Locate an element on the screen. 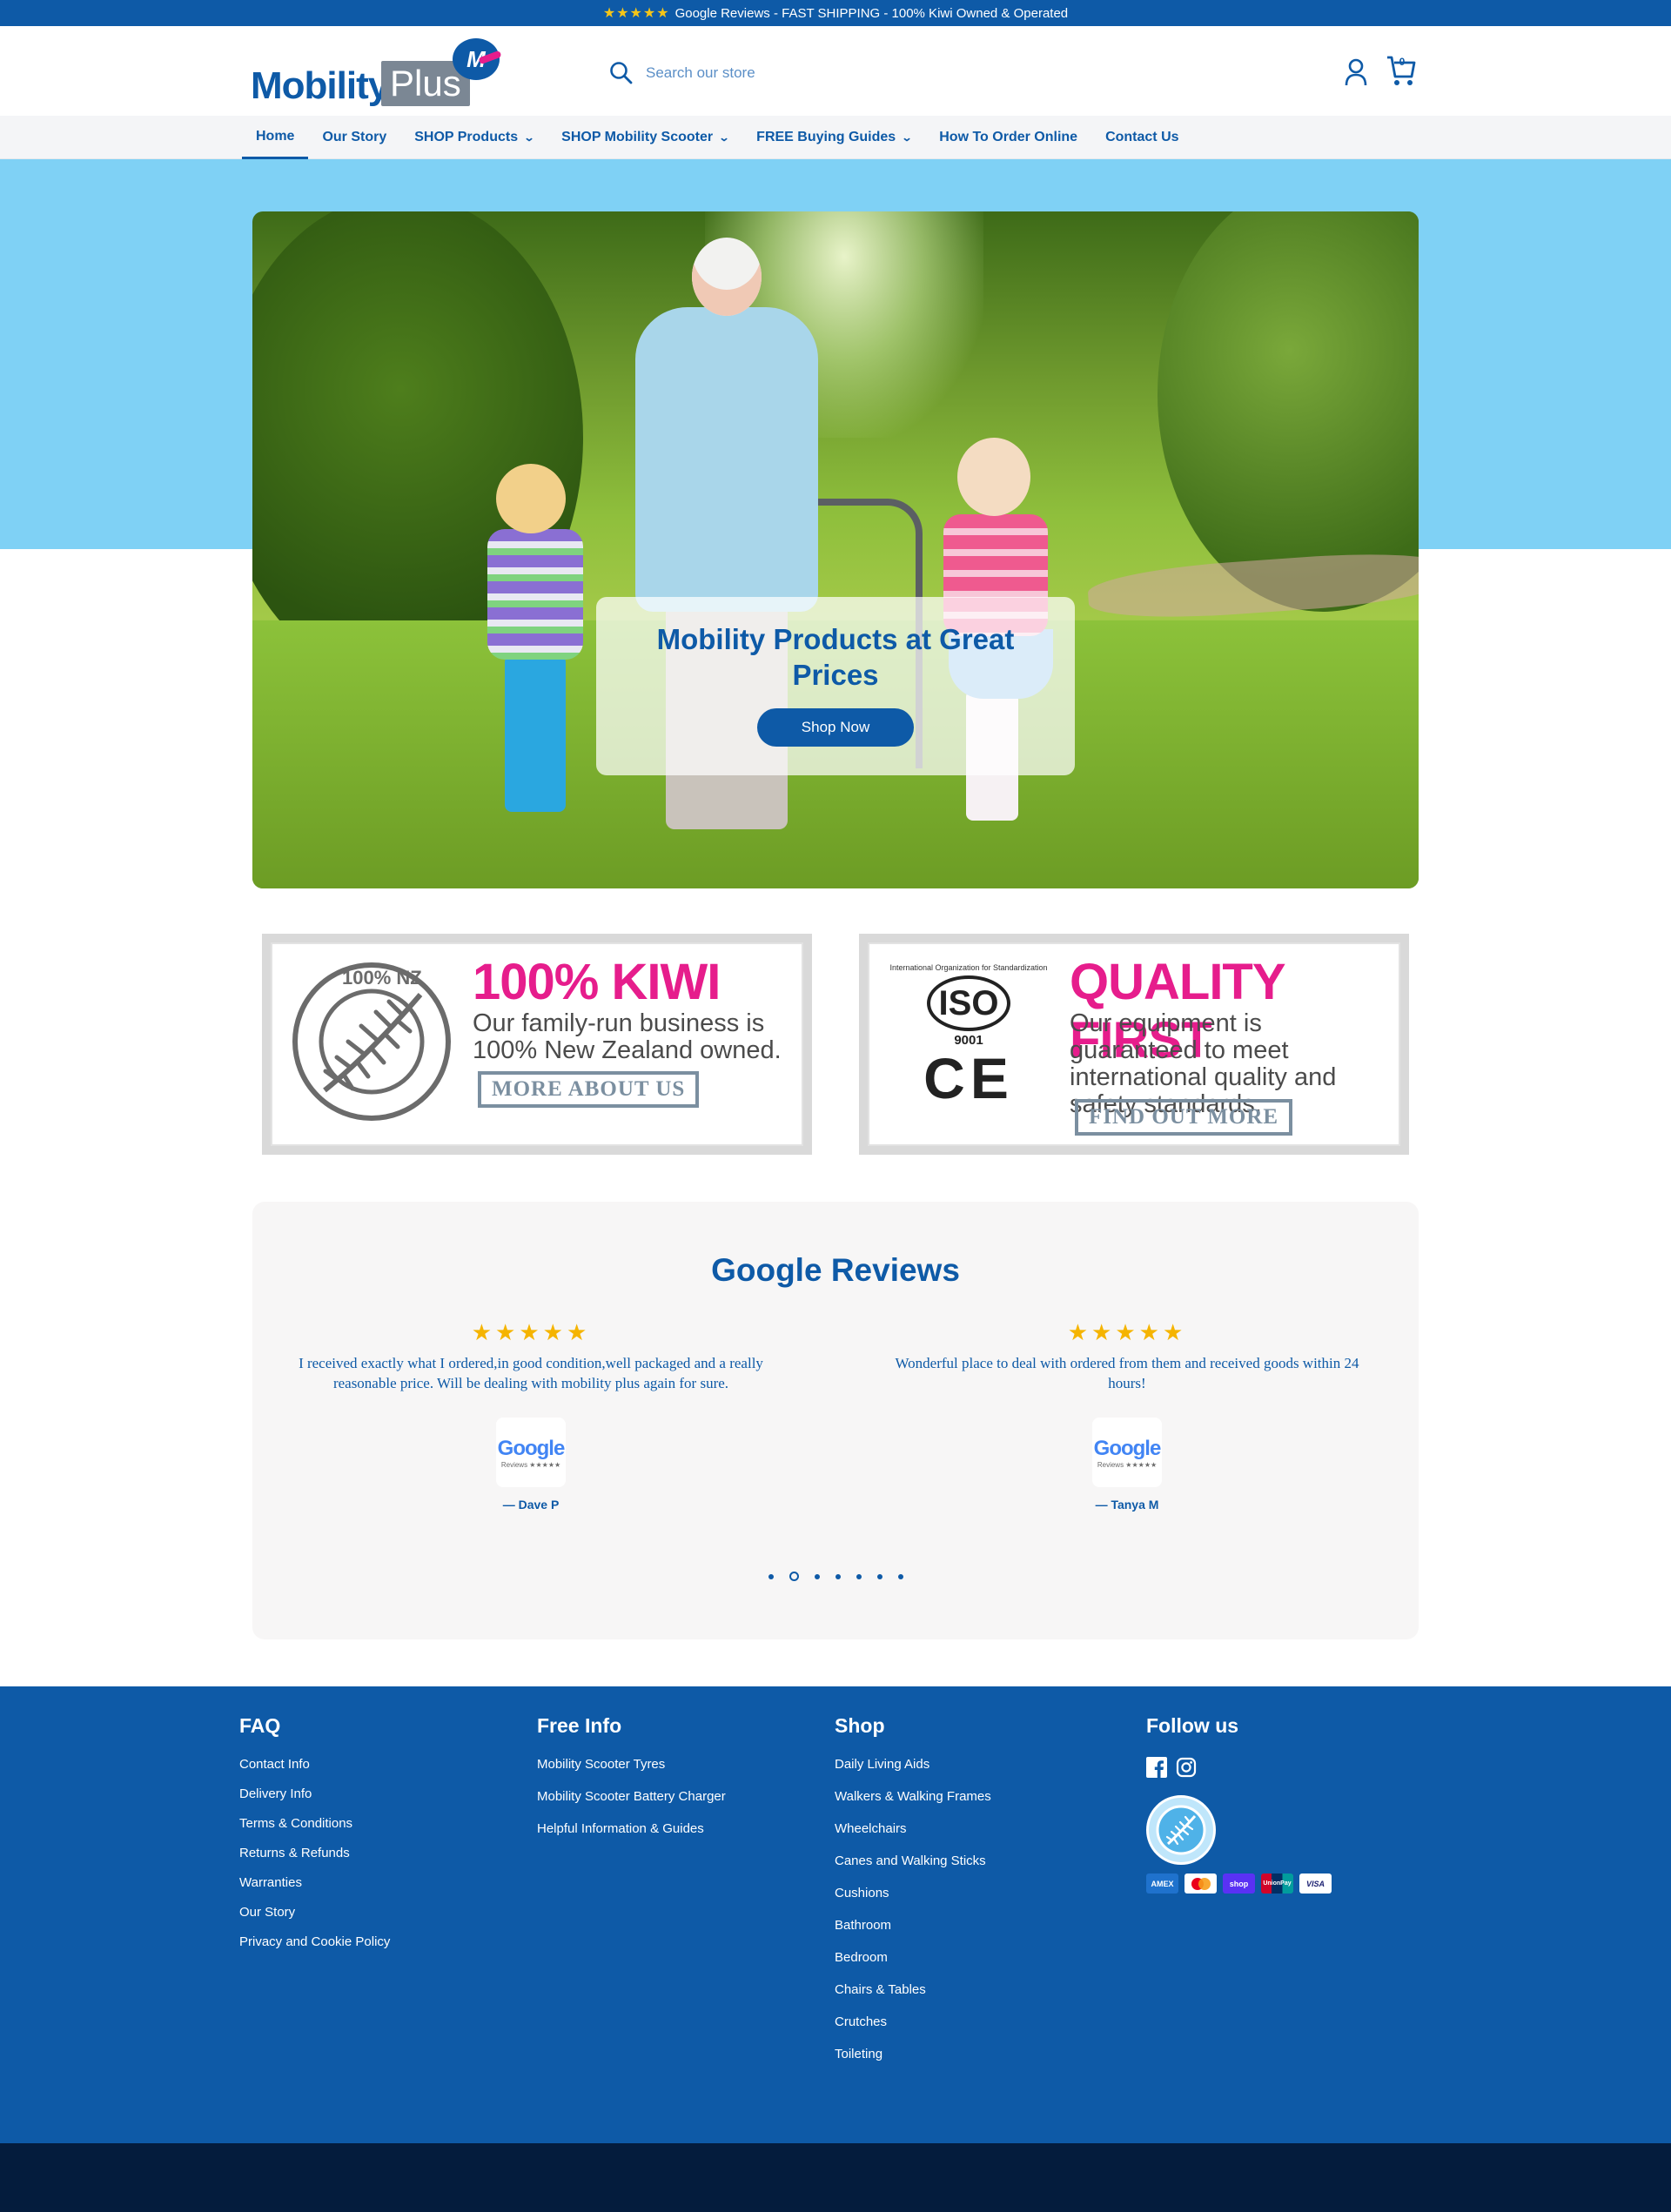 The width and height of the screenshot is (1671, 2212). visa-icon: VISA is located at coordinates (1315, 1884).